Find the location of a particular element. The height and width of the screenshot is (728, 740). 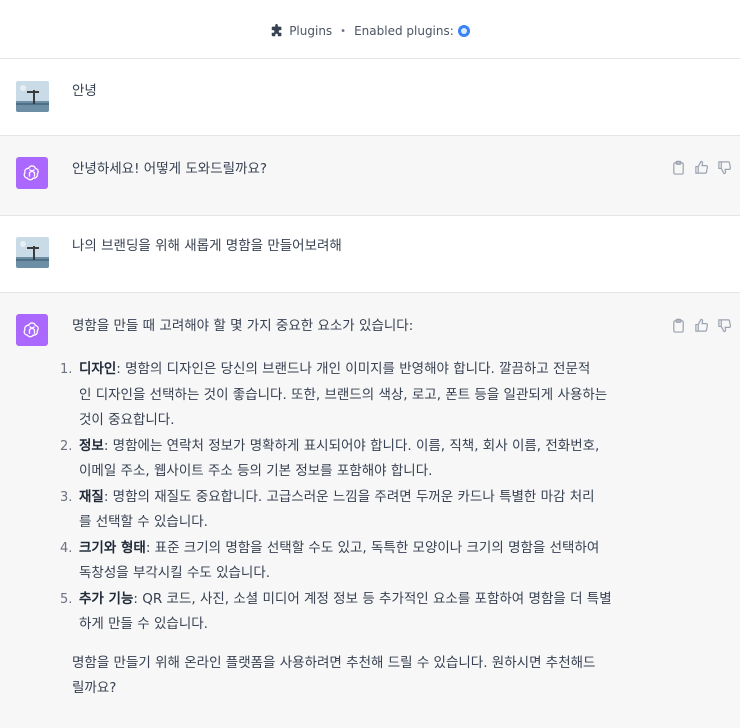

item-title: 재질 is located at coordinates (91, 496).